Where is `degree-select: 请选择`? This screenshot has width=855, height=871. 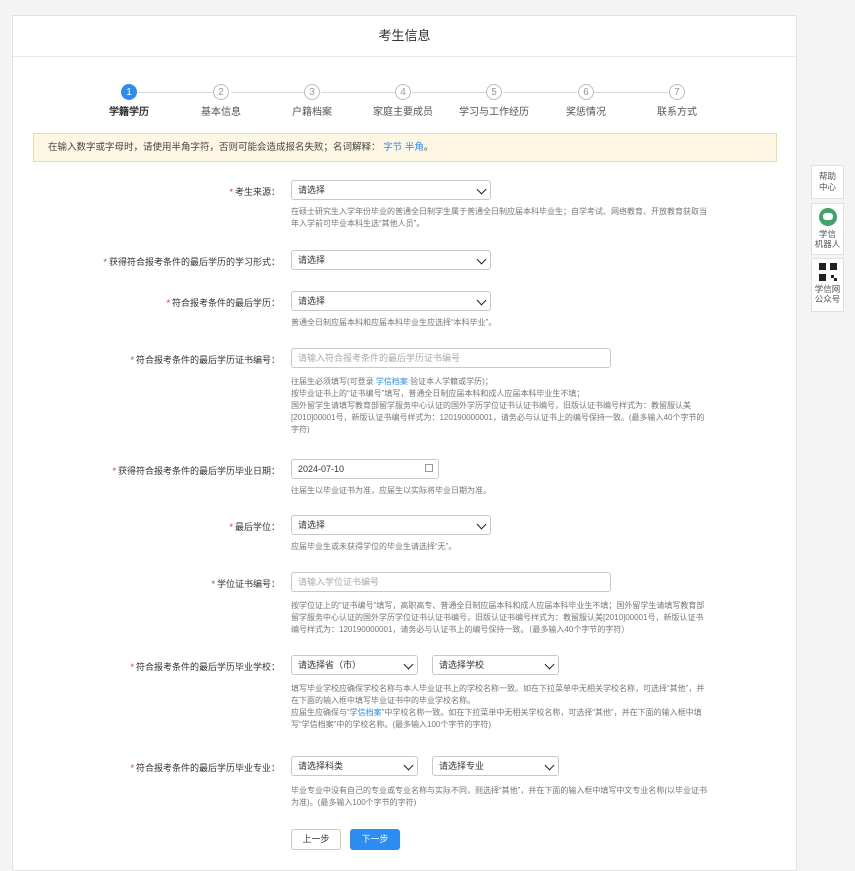 degree-select: 请选择 is located at coordinates (391, 525).